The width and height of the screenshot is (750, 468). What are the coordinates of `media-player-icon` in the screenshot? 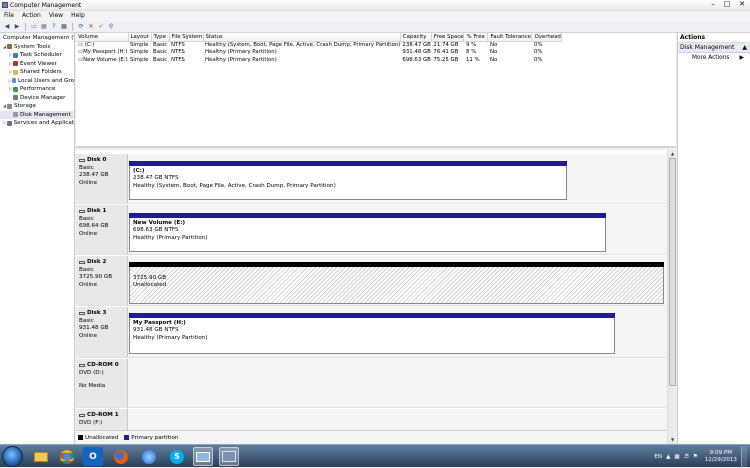 It's located at (149, 456).